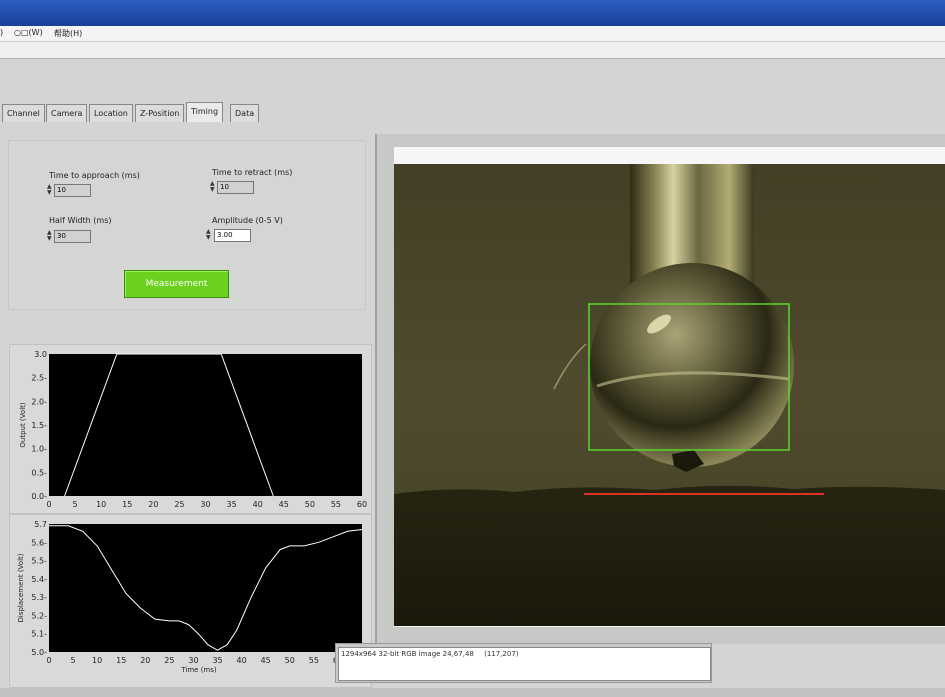  What do you see at coordinates (23, 424) in the screenshot?
I see `output-y-axis-label: Output (Volt)` at bounding box center [23, 424].